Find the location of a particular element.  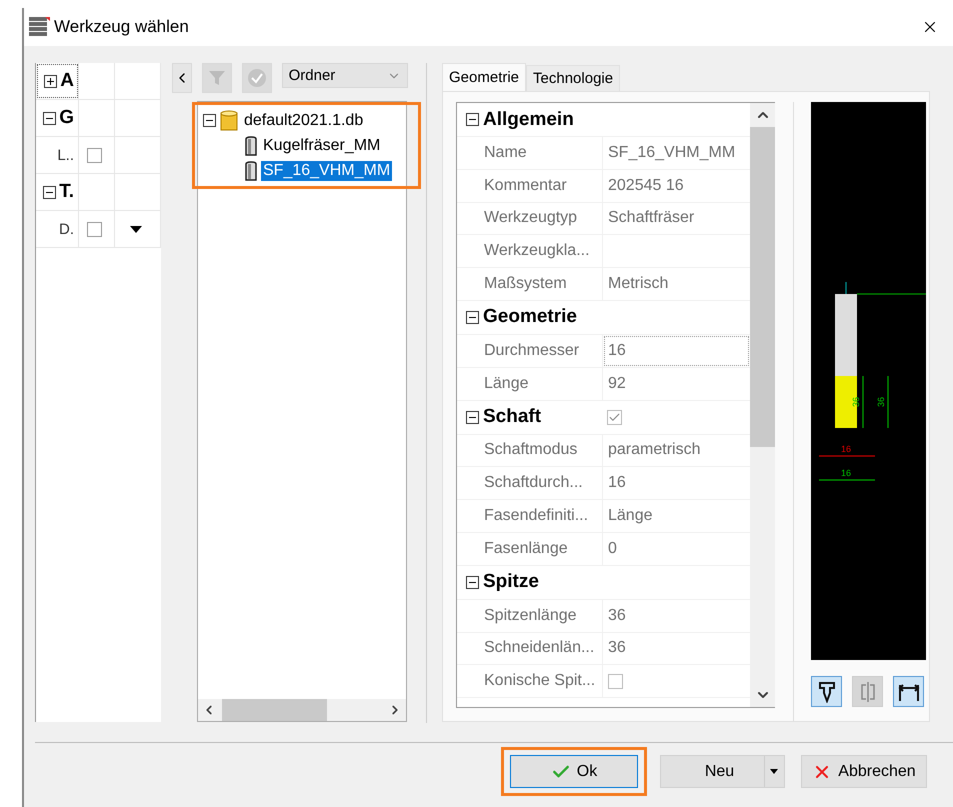

group-label: G is located at coordinates (66, 118).